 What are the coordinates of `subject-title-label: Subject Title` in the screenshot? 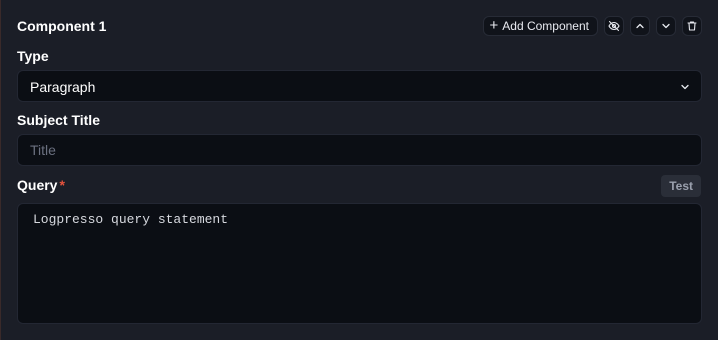 It's located at (58, 120).